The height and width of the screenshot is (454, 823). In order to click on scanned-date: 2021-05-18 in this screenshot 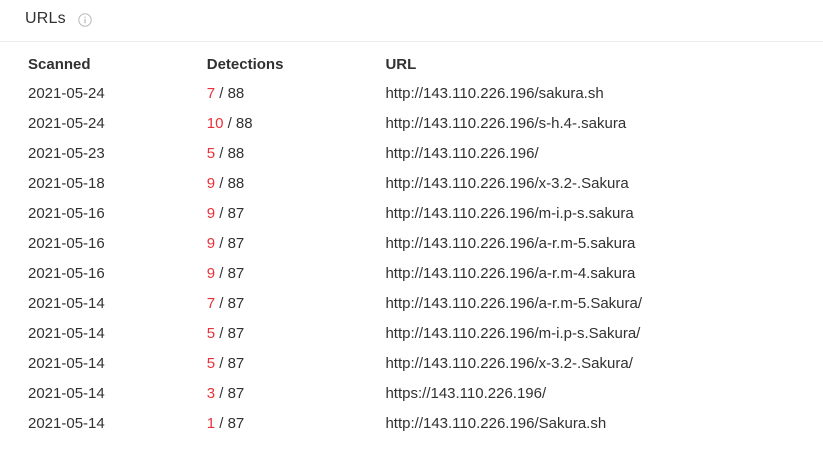, I will do `click(66, 183)`.